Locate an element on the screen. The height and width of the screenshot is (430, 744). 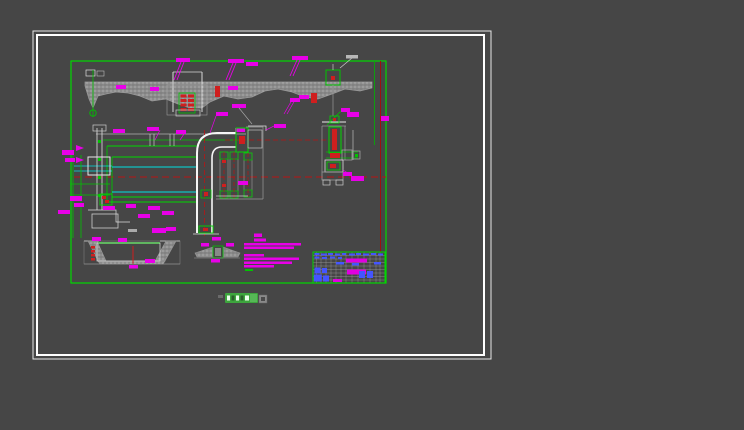
gate-hoist-unit is located at coordinates (355, 147).